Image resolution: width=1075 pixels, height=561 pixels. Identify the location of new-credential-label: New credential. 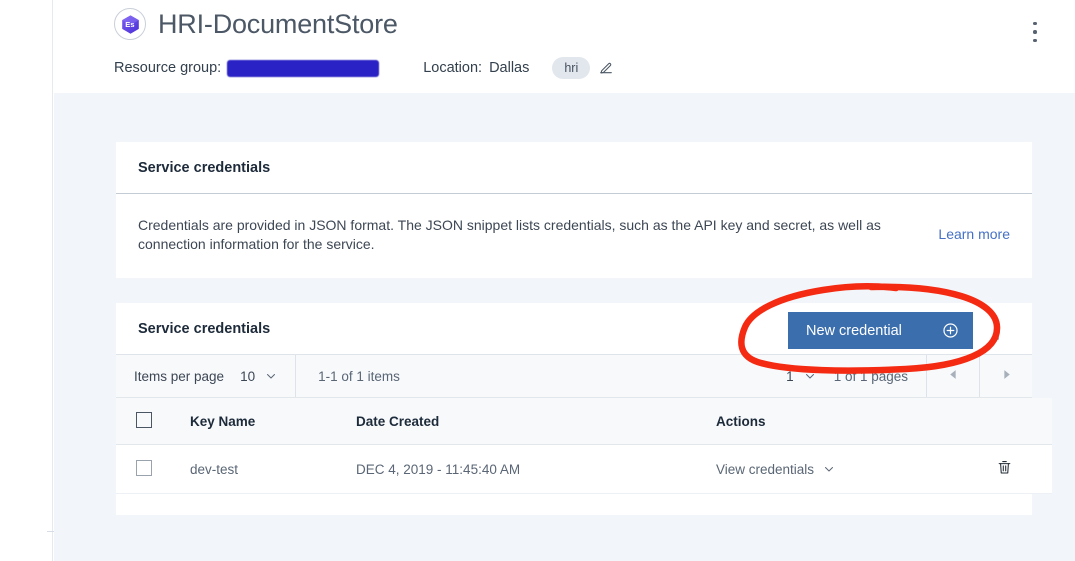
(854, 330).